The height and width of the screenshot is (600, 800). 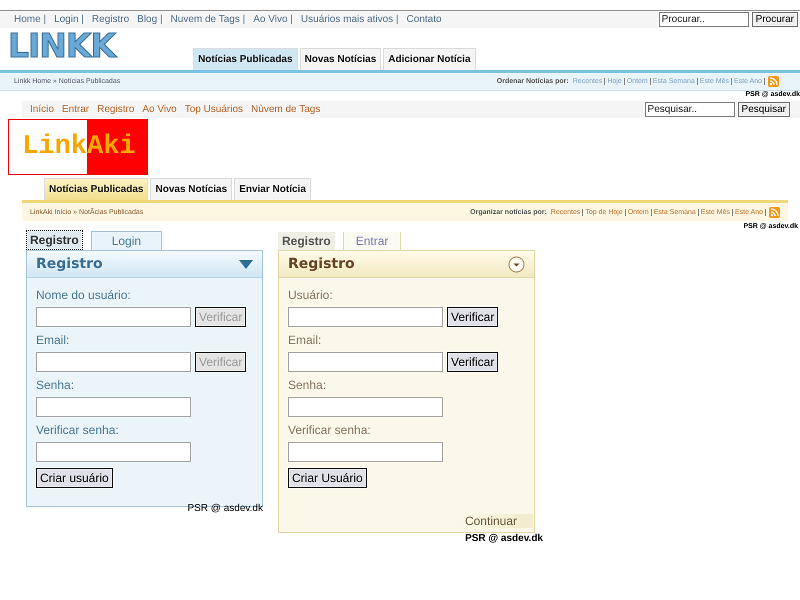 What do you see at coordinates (327, 478) in the screenshot?
I see `create-user-button: Criar Usuário` at bounding box center [327, 478].